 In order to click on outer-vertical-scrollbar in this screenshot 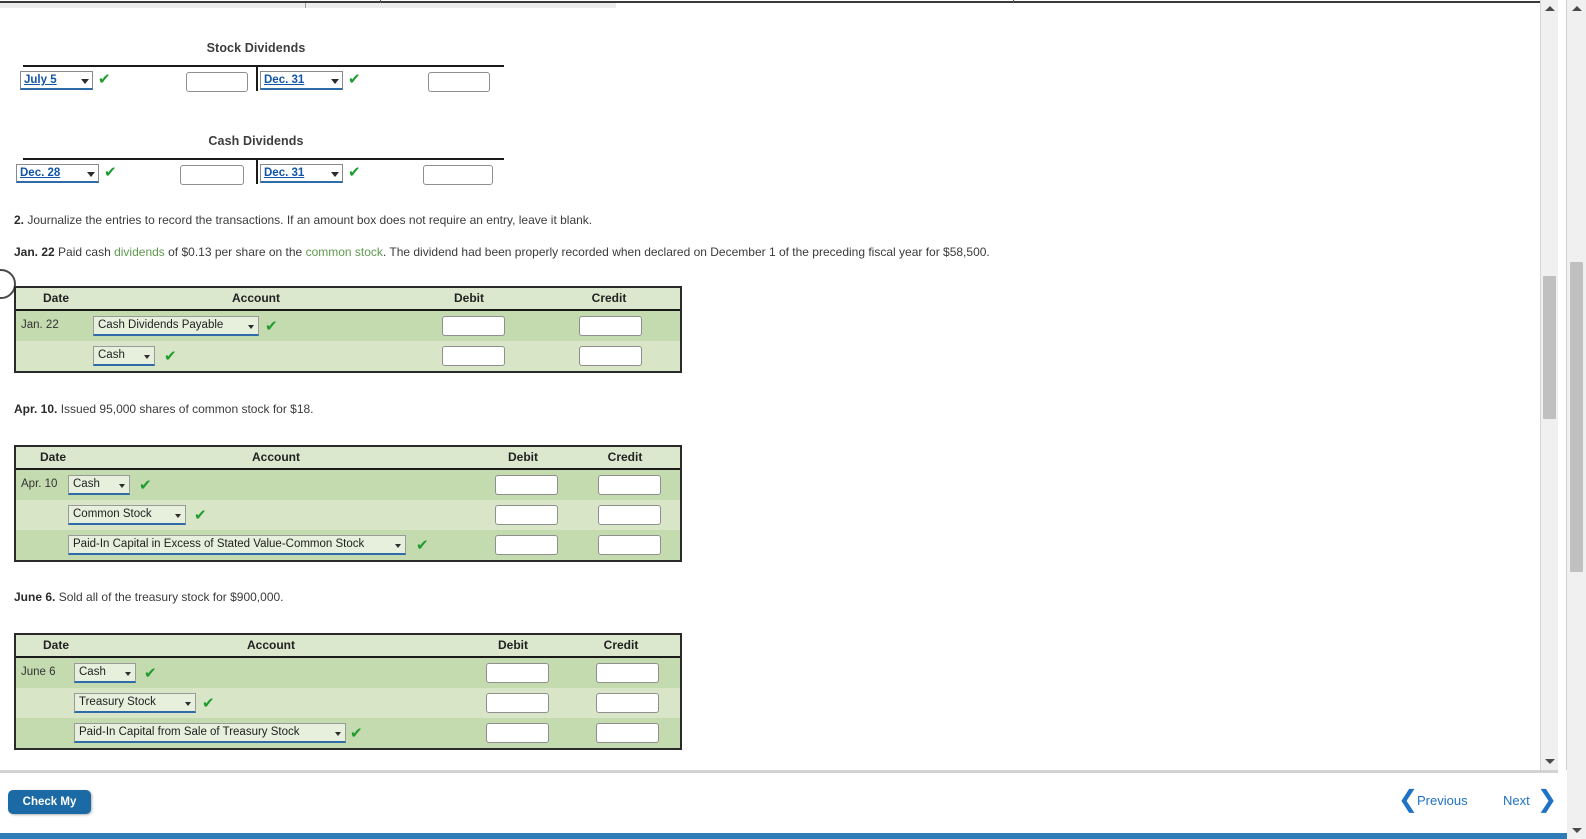, I will do `click(1576, 419)`.